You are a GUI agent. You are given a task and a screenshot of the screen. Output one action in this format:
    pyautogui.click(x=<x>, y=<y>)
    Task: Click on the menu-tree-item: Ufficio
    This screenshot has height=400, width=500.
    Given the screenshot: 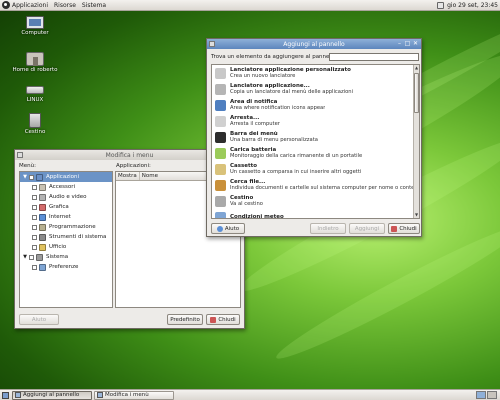 What is the action you would take?
    pyautogui.click(x=66, y=247)
    